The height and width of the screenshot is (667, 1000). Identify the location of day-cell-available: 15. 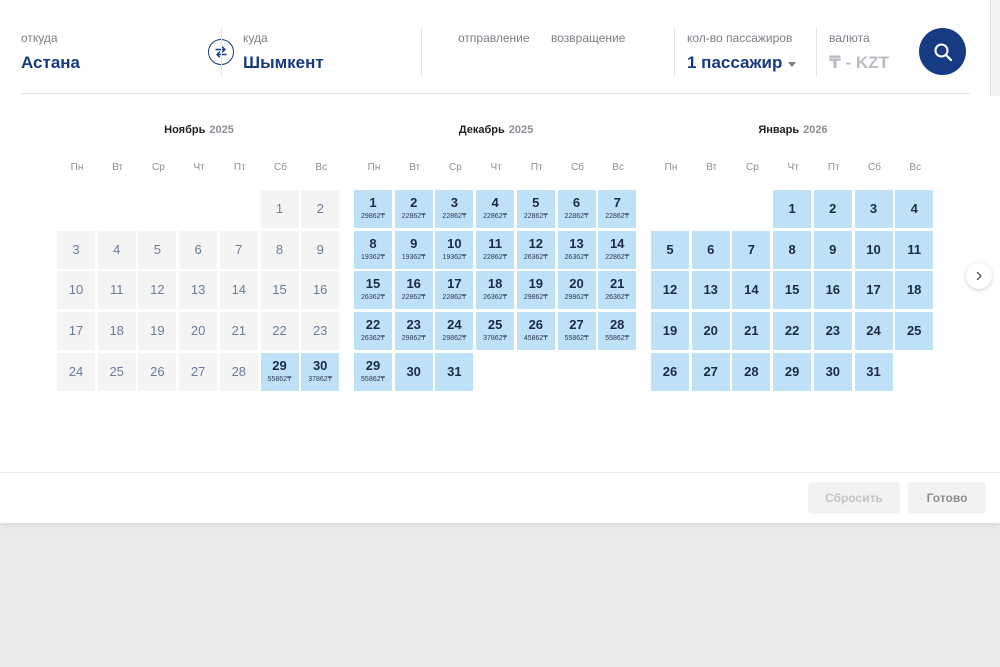
(792, 290).